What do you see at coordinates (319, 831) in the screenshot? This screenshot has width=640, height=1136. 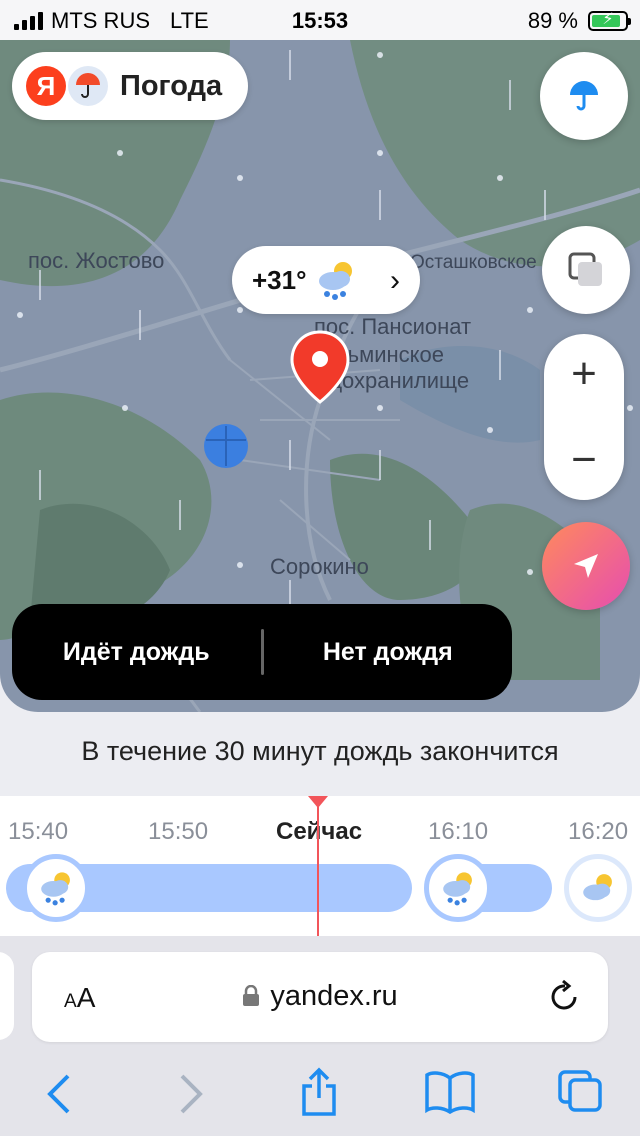 I see `timeline-label-now: Сейчас` at bounding box center [319, 831].